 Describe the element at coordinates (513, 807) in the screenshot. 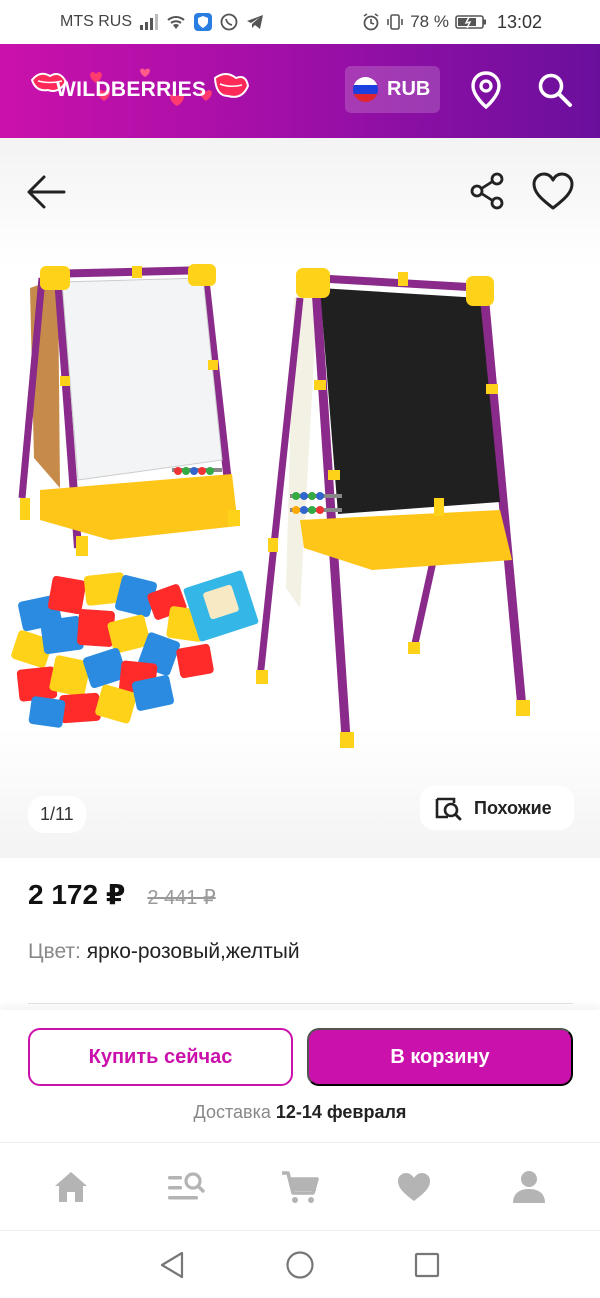

I see `similar-label: Похожие` at that location.